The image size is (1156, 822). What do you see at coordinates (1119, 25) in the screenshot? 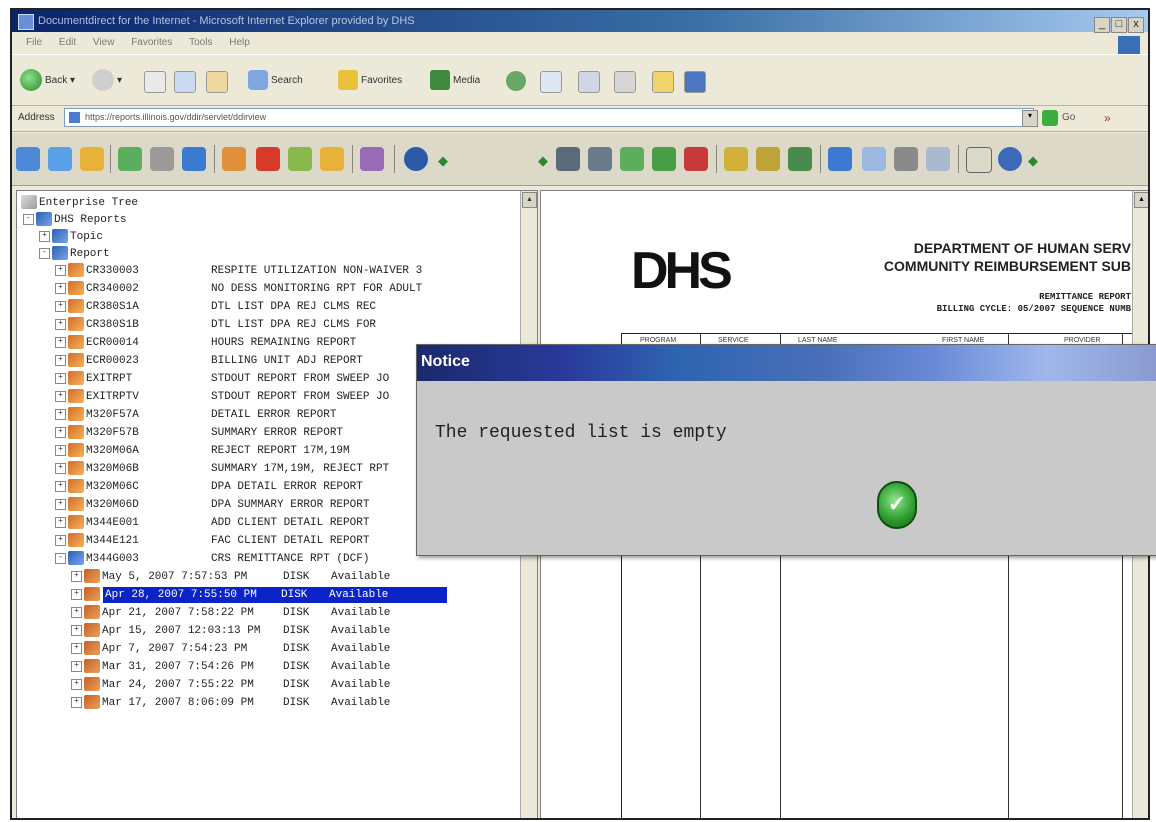
I see `maximize-button: □` at bounding box center [1119, 25].